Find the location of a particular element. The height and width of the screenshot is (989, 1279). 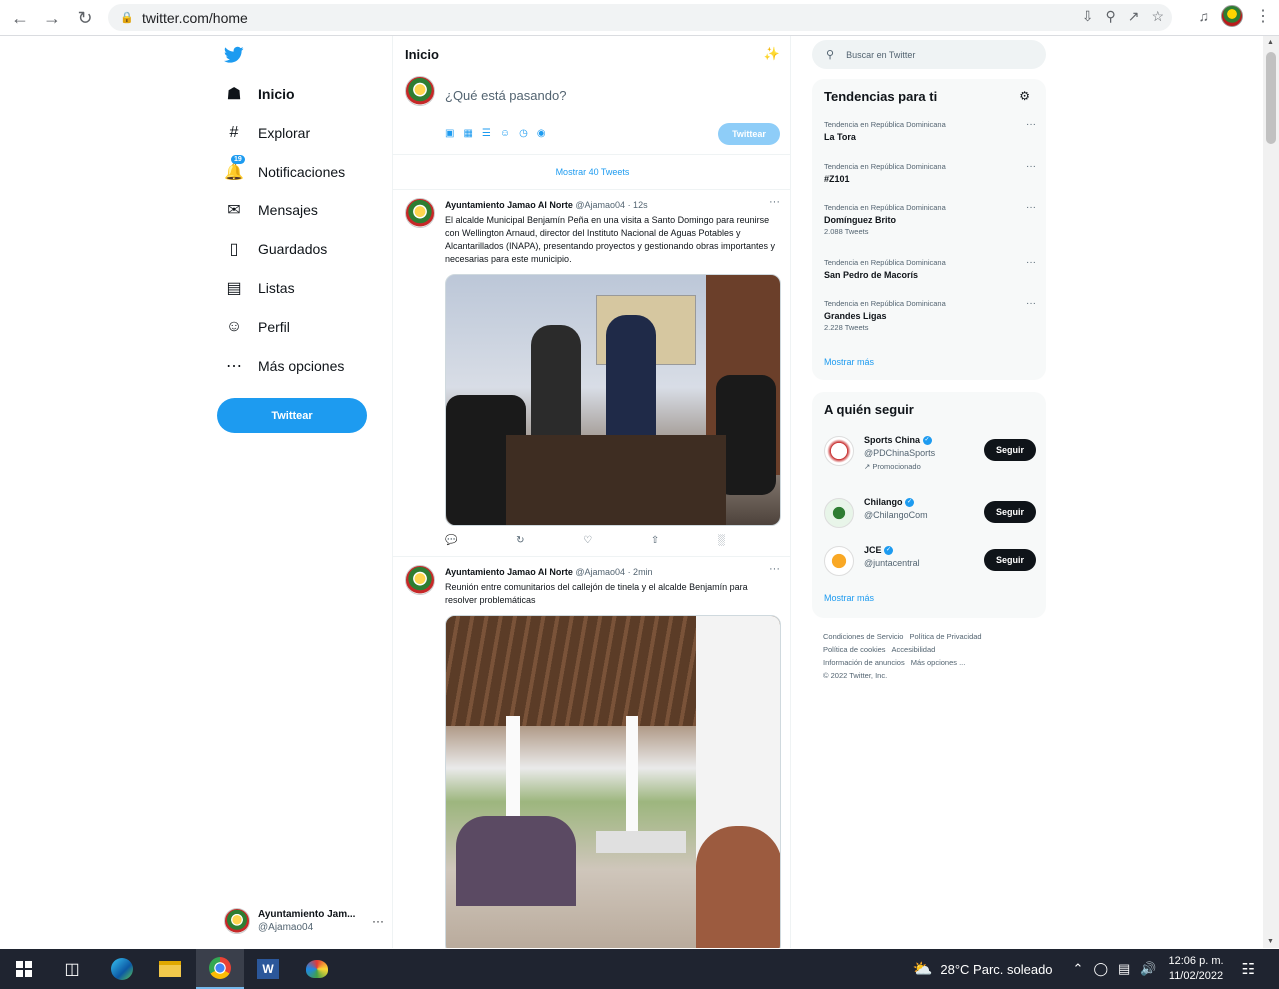

sidebar-item-label: Listas is located at coordinates (276, 288).